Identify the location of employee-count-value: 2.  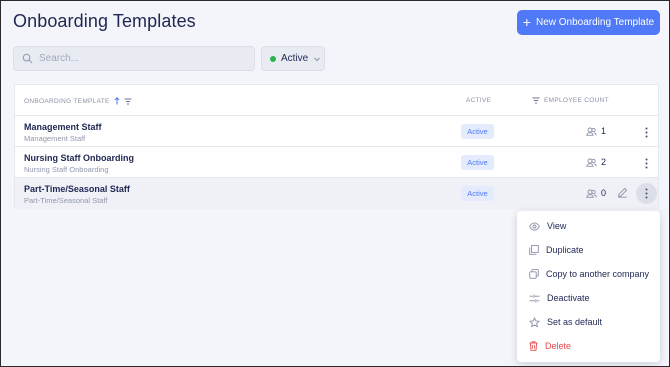
(604, 162).